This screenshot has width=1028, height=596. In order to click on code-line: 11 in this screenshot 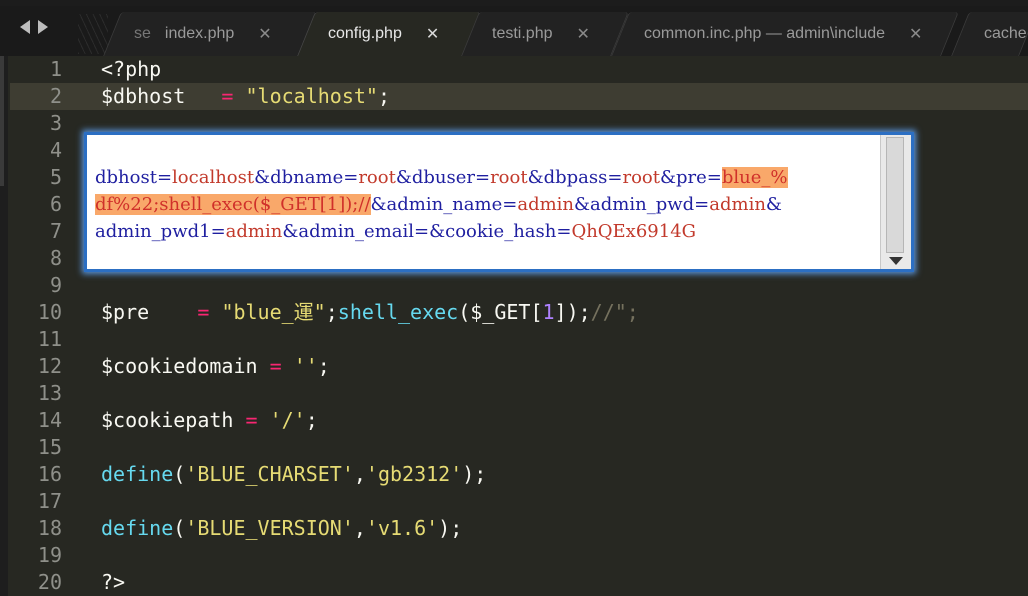, I will do `click(519, 339)`.